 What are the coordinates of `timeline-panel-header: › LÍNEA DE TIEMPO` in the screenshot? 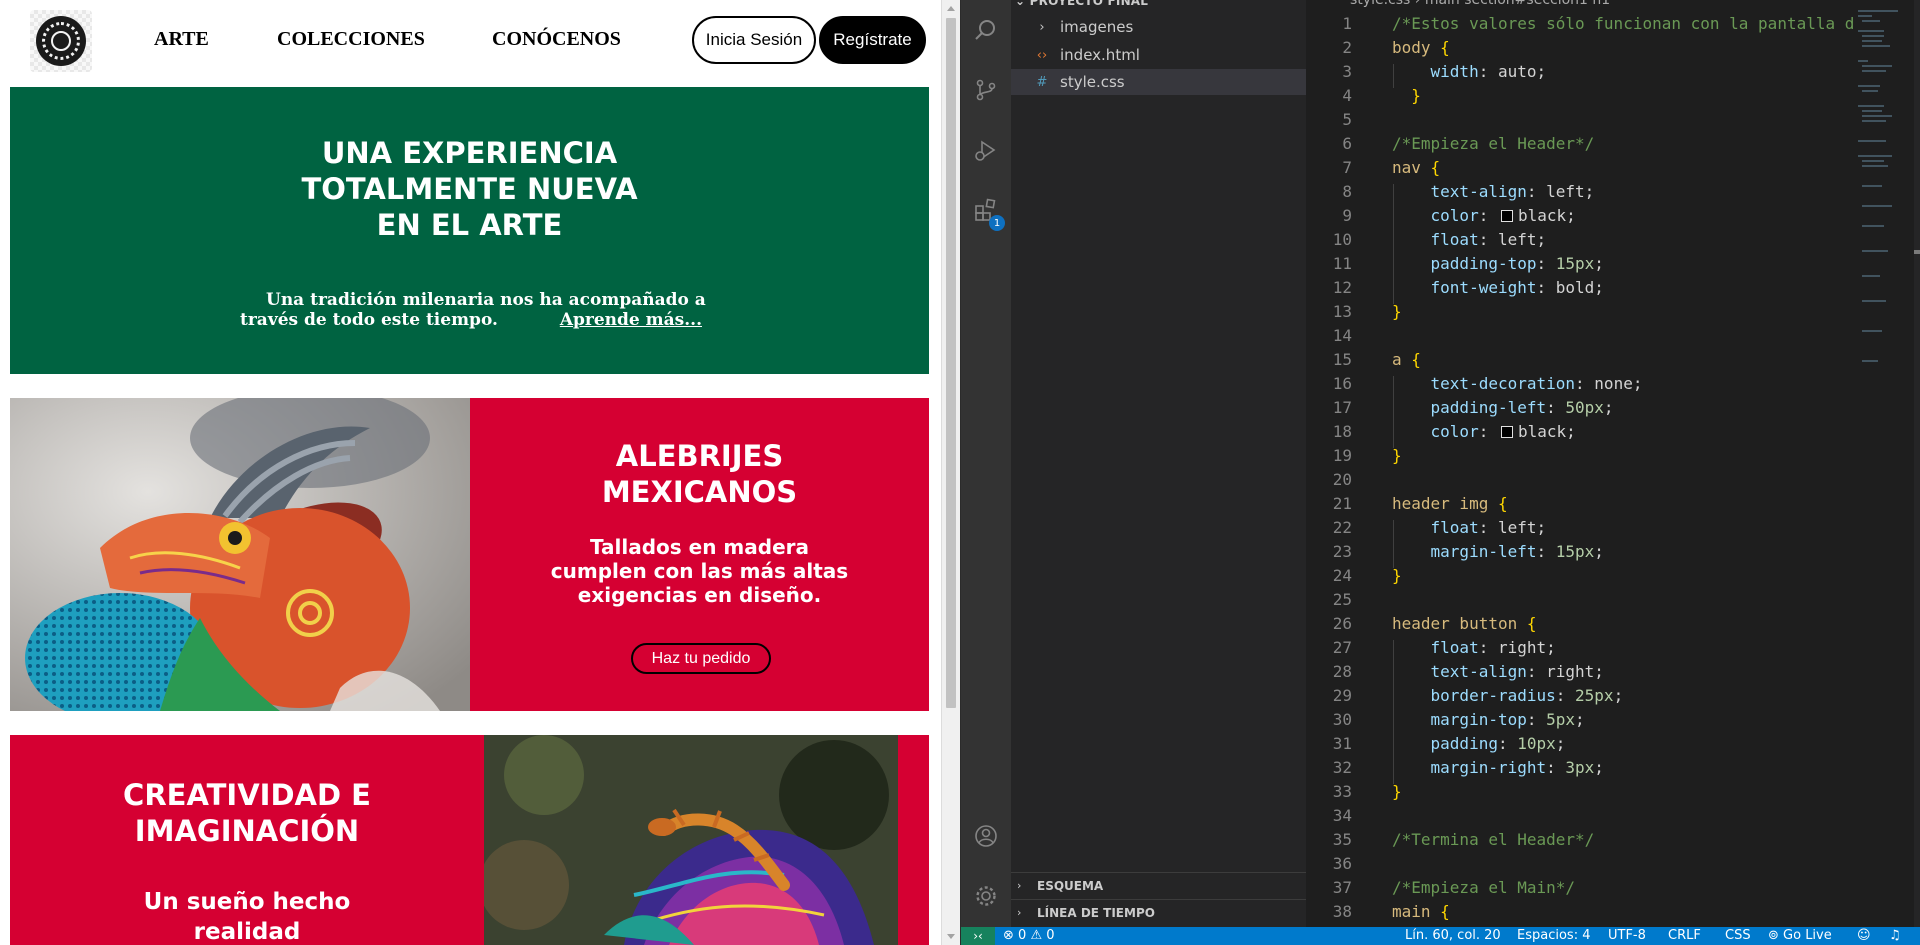 It's located at (1158, 912).